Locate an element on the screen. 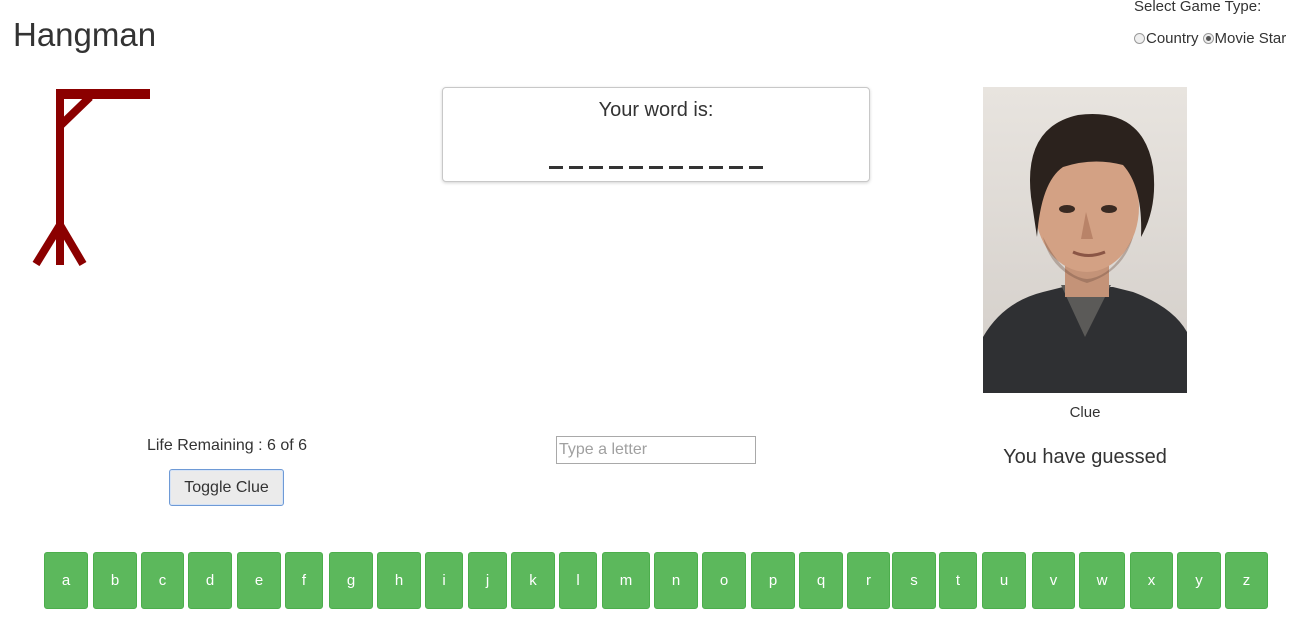 The image size is (1312, 629). page-title: Hangman is located at coordinates (85, 34).